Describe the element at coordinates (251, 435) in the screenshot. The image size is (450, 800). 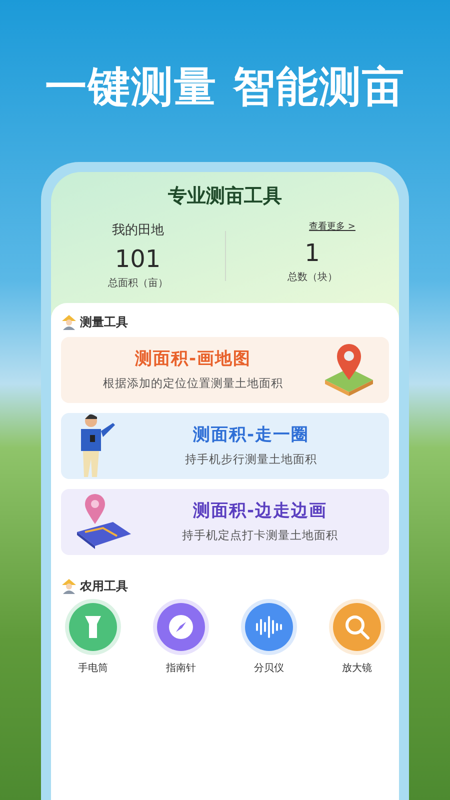
I see `card-title: 测面积-走一圈` at that location.